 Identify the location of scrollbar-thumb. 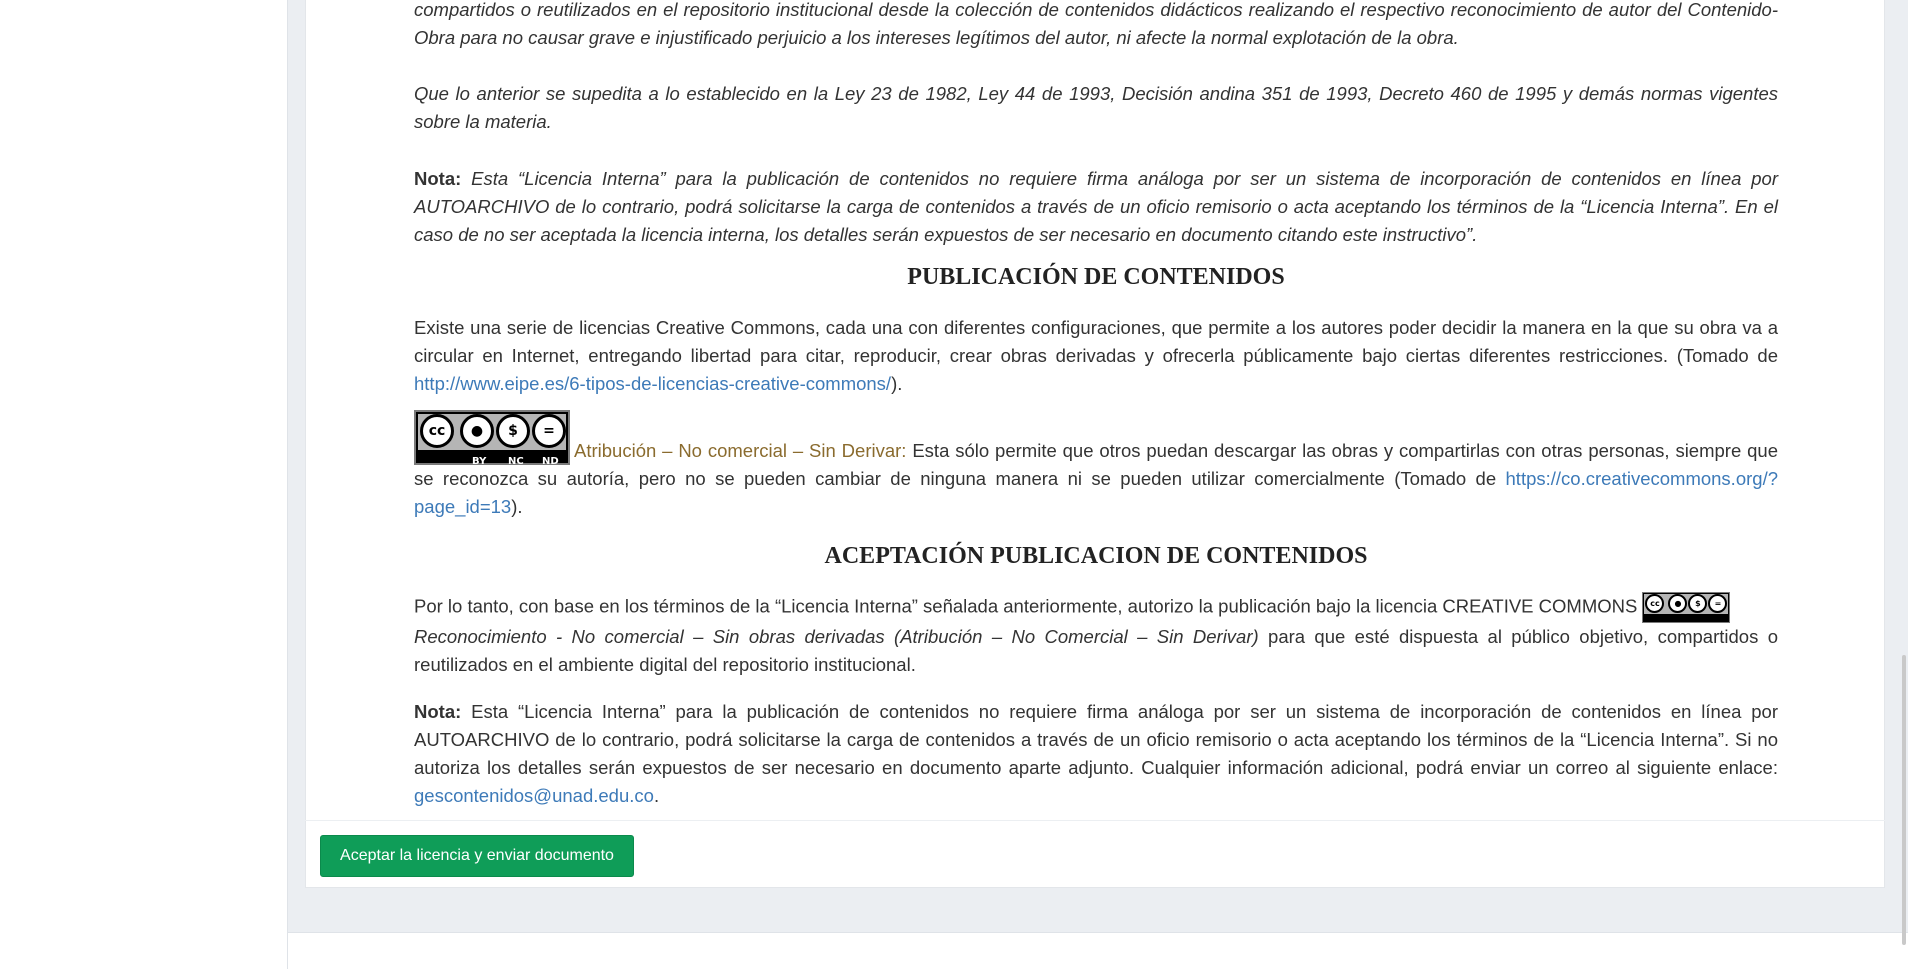
(1904, 800).